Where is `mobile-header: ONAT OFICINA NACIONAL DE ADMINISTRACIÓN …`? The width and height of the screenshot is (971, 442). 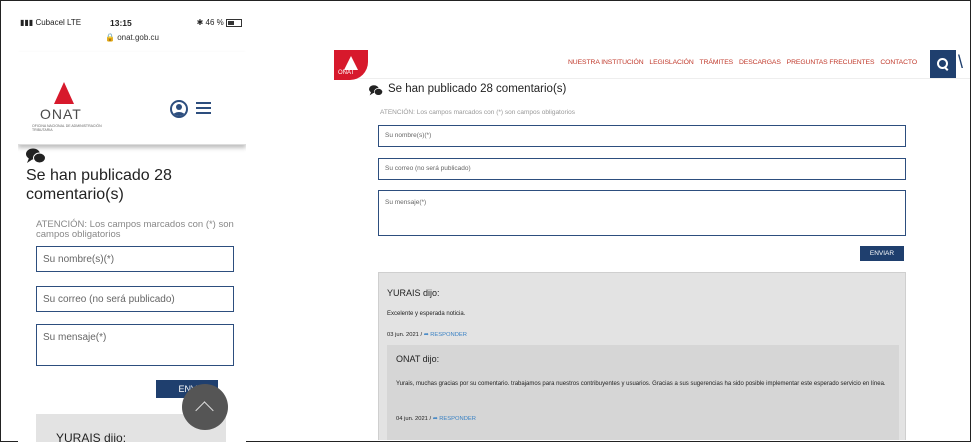
mobile-header: ONAT OFICINA NACIONAL DE ADMINISTRACIÓN … is located at coordinates (132, 98).